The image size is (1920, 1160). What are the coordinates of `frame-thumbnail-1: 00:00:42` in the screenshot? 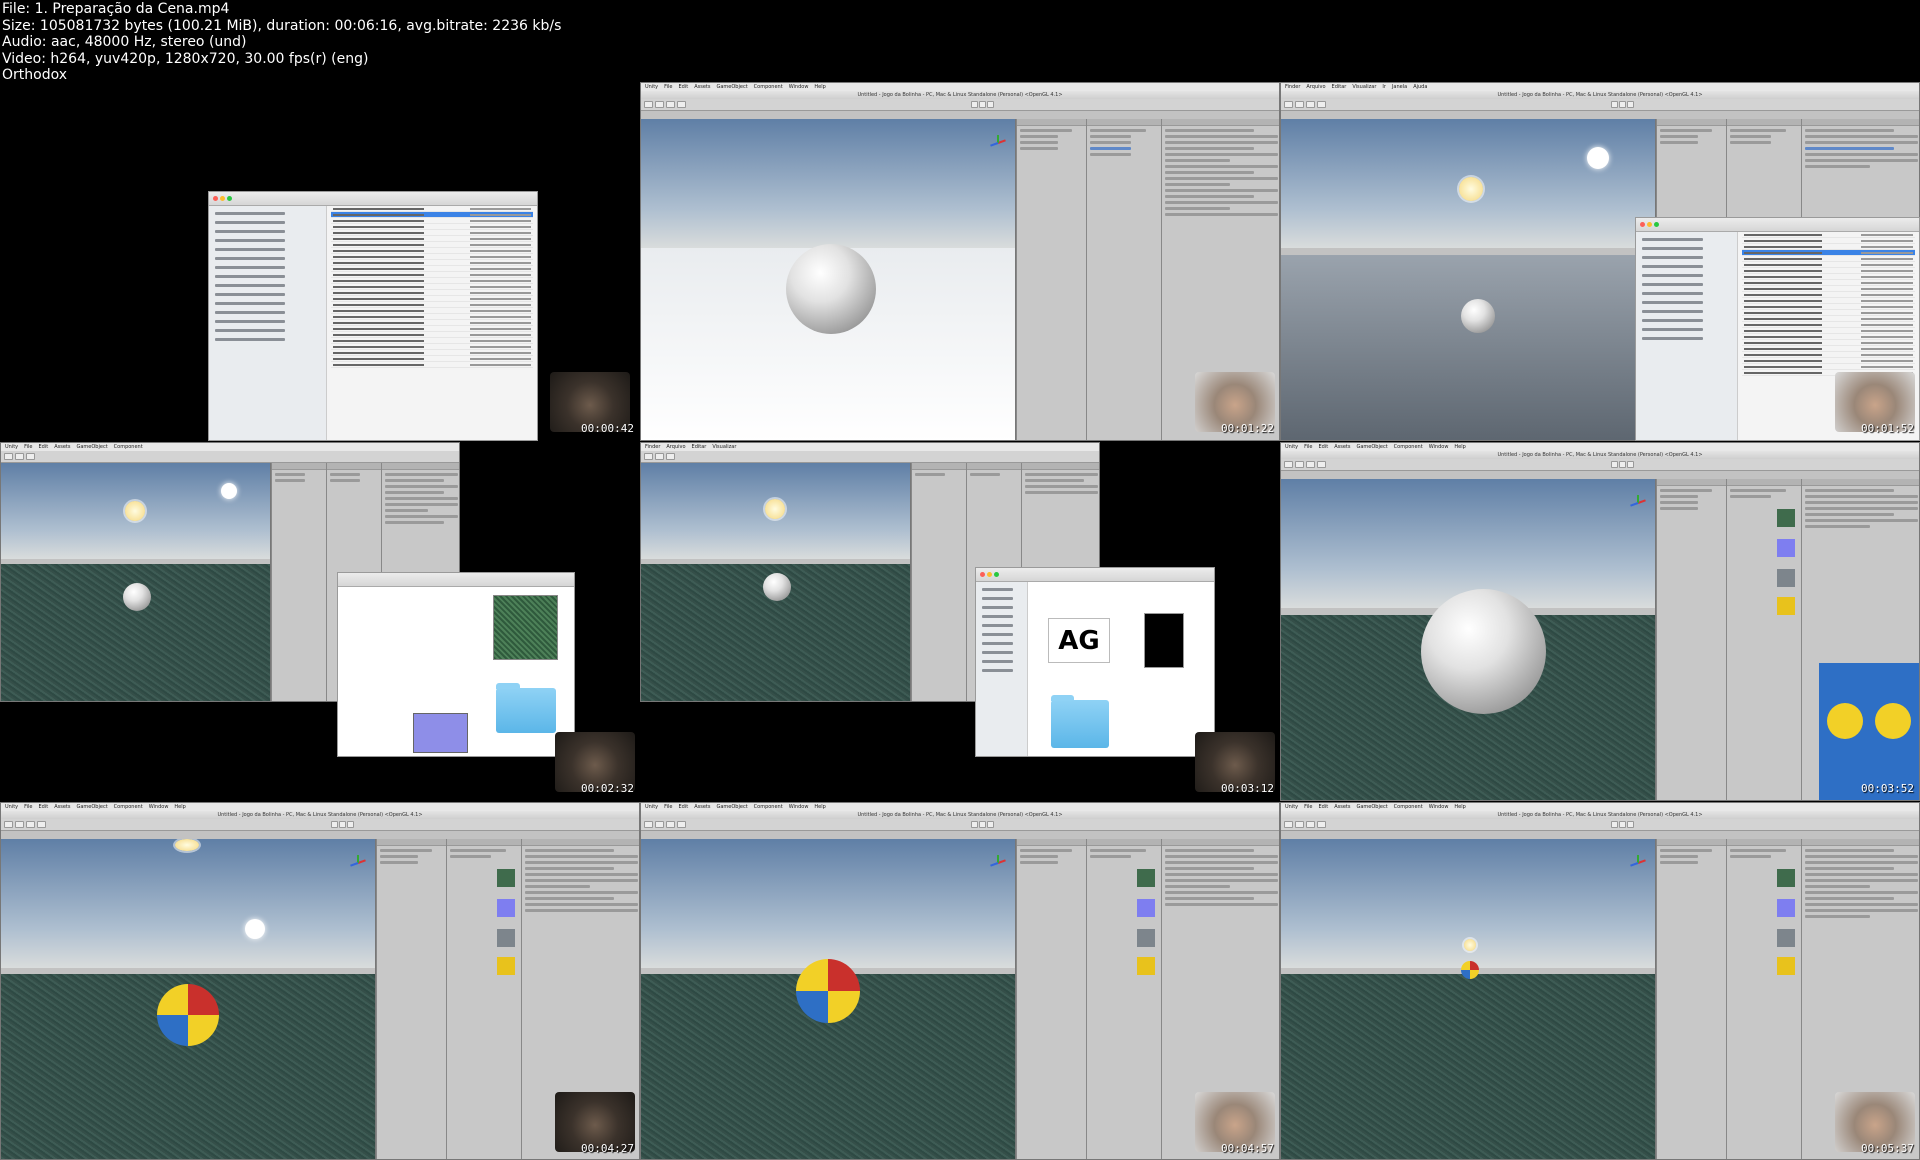 It's located at (320, 261).